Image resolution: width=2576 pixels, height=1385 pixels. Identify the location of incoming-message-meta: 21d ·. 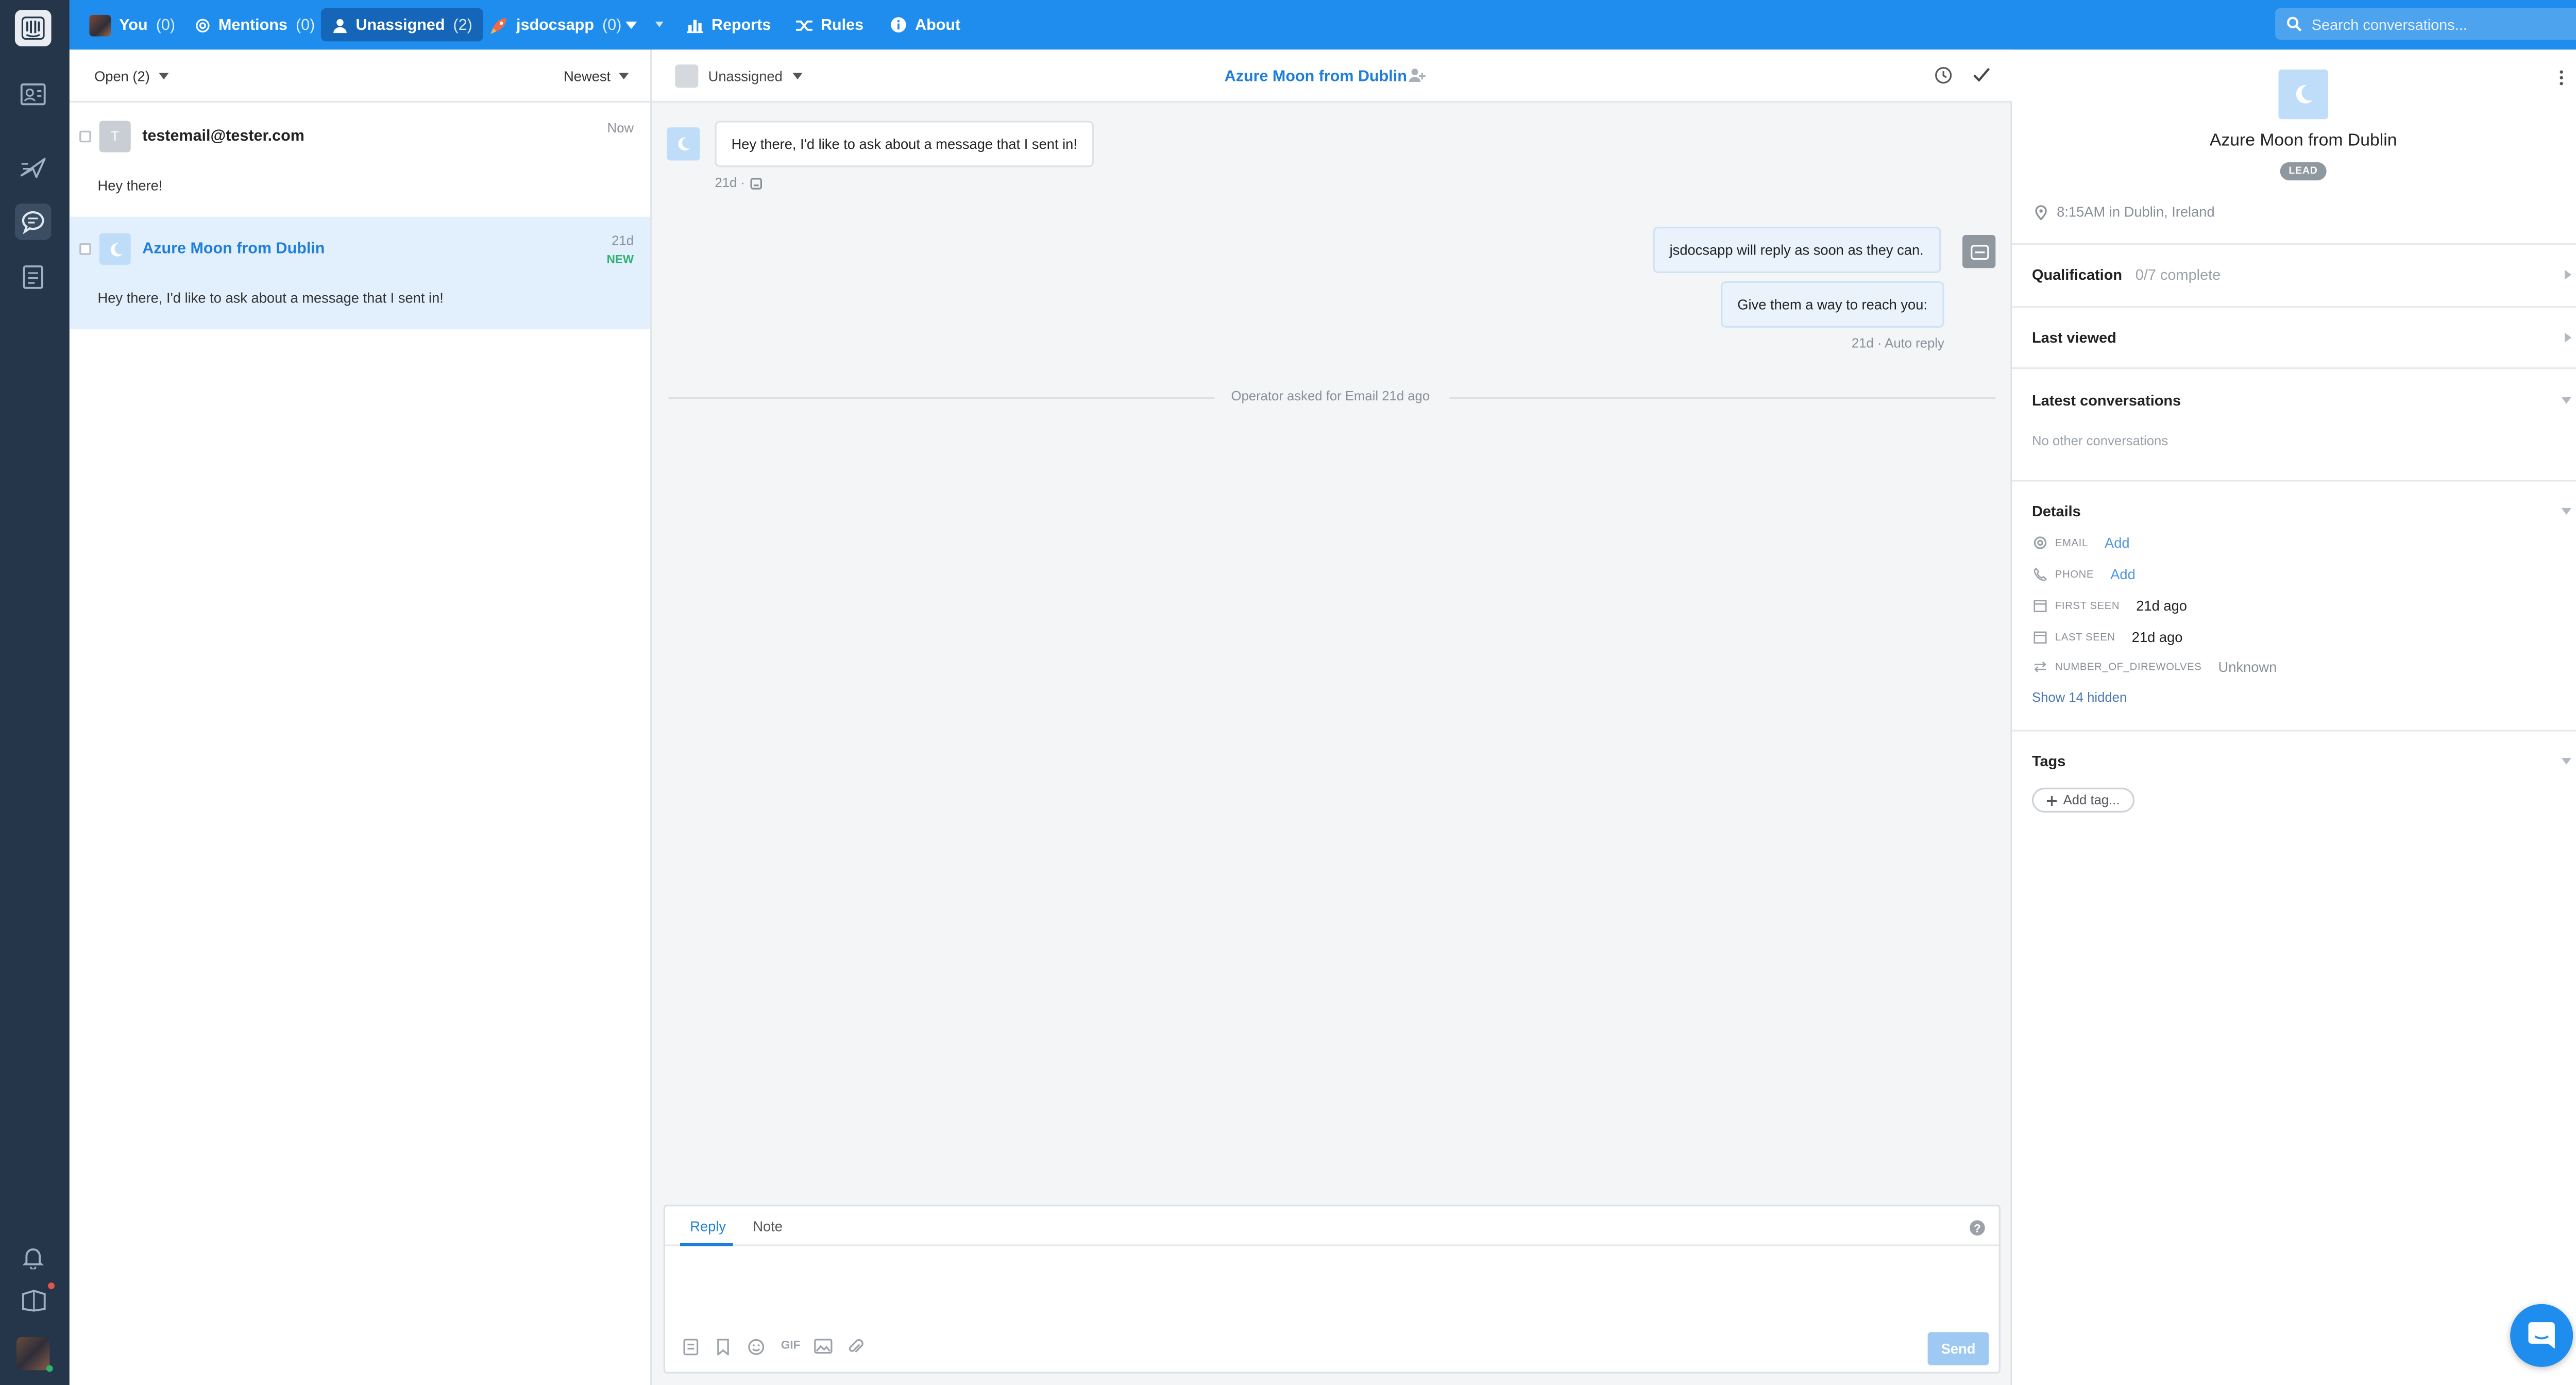
(739, 182).